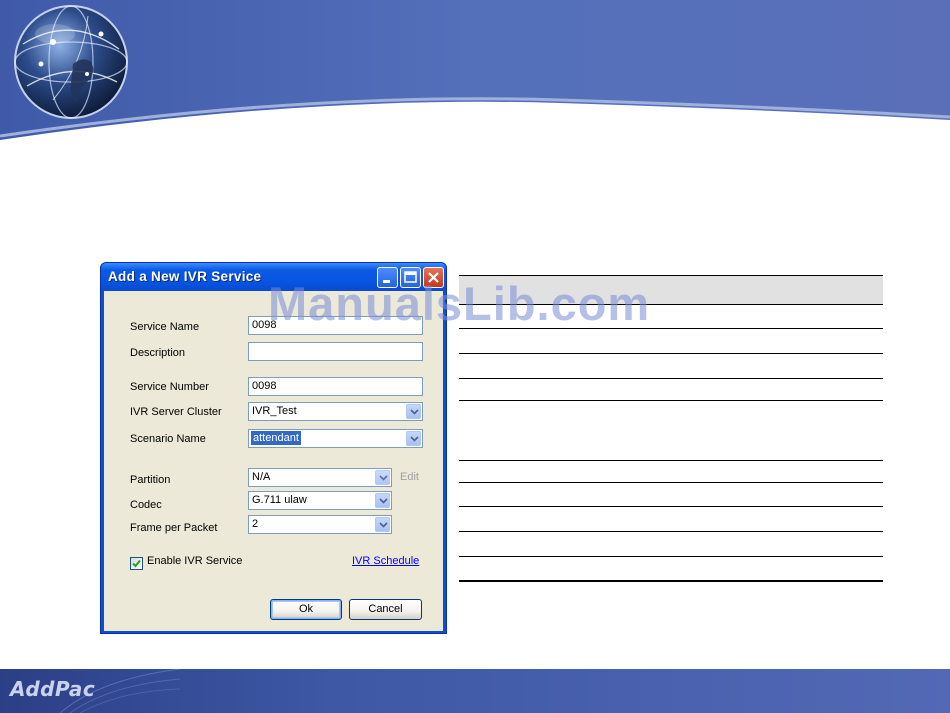 This screenshot has width=950, height=713. I want to click on slide-footer-band: AddPac, so click(475, 691).